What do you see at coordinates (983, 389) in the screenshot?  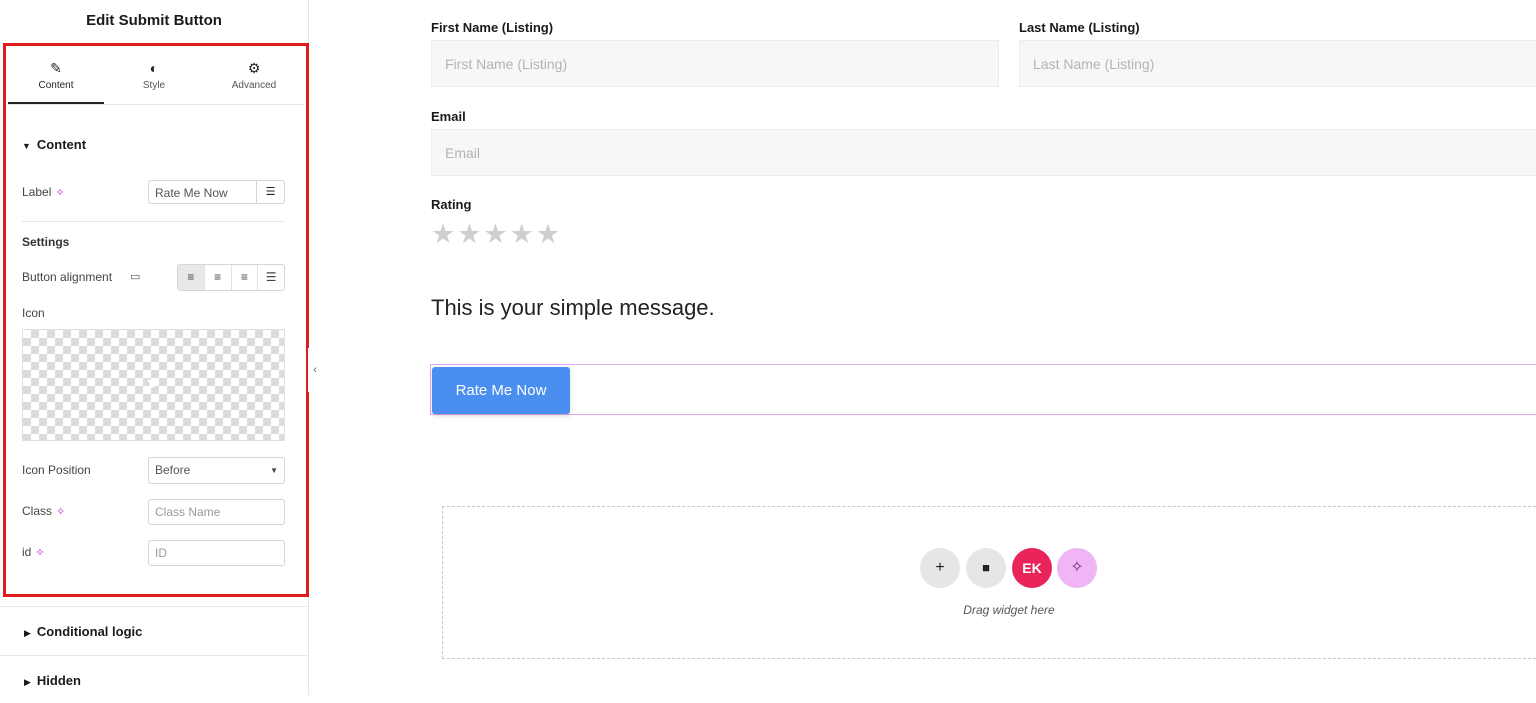 I see `selected-widget-outline` at bounding box center [983, 389].